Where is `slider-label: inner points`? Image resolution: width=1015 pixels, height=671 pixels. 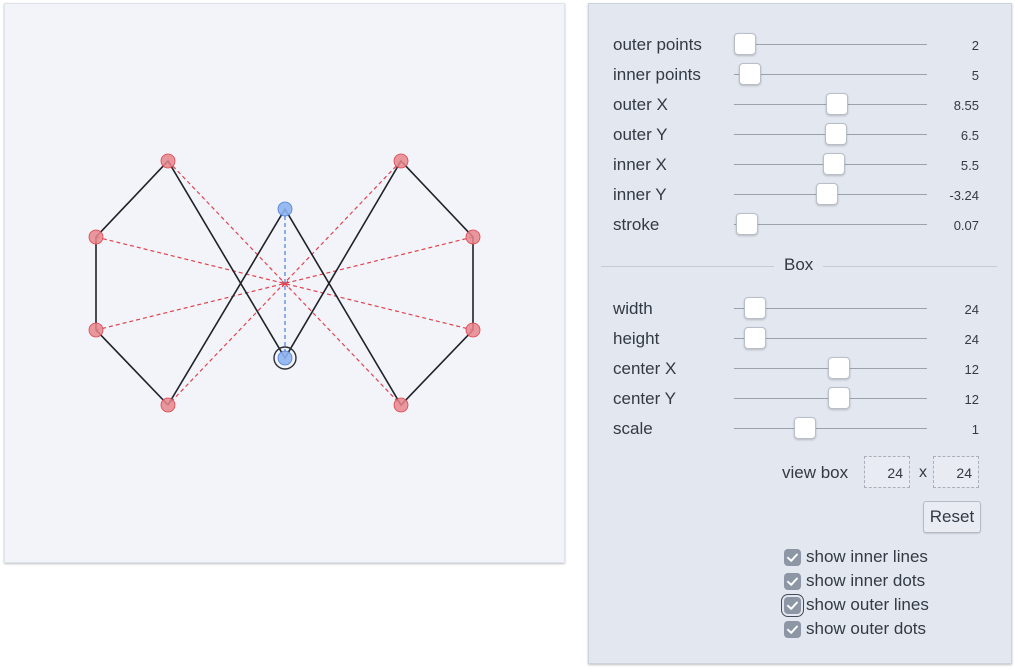 slider-label: inner points is located at coordinates (657, 74).